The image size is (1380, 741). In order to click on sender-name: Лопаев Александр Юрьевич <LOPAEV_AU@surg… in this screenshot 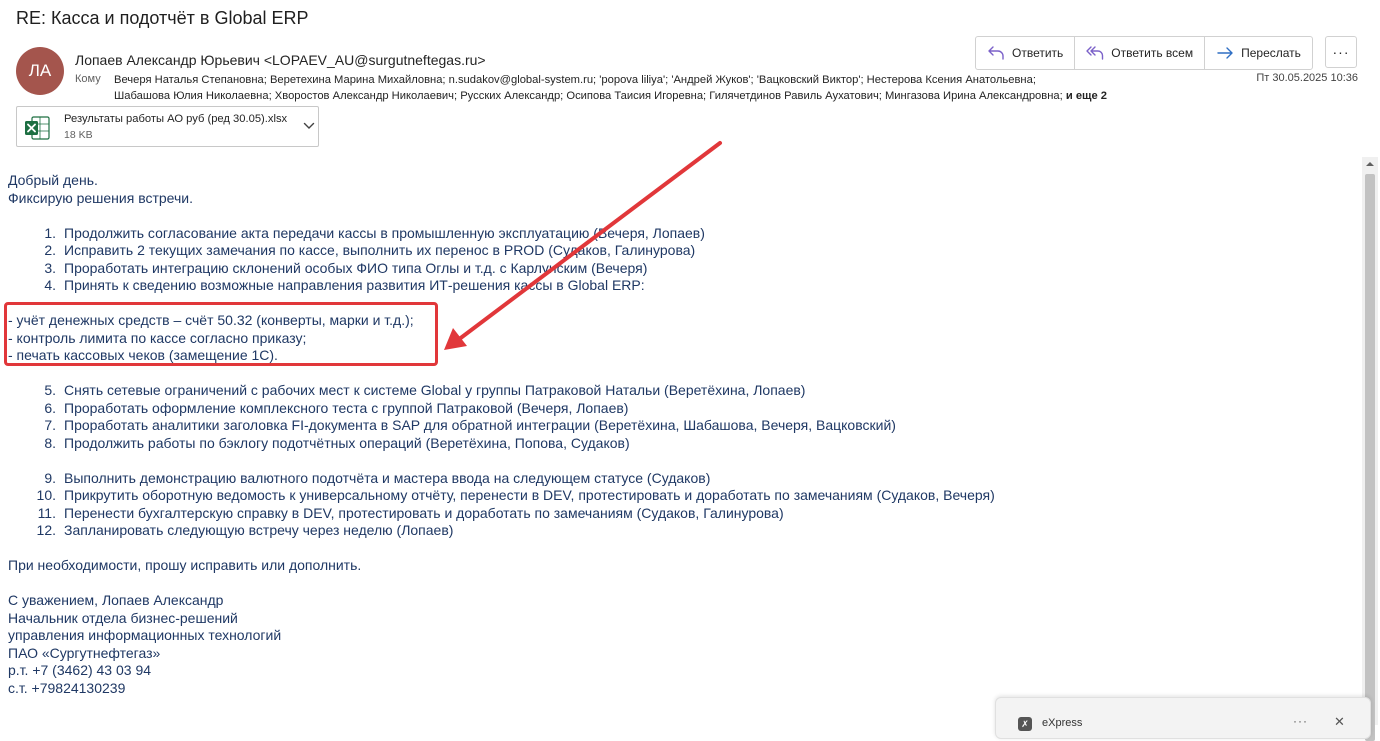, I will do `click(280, 60)`.